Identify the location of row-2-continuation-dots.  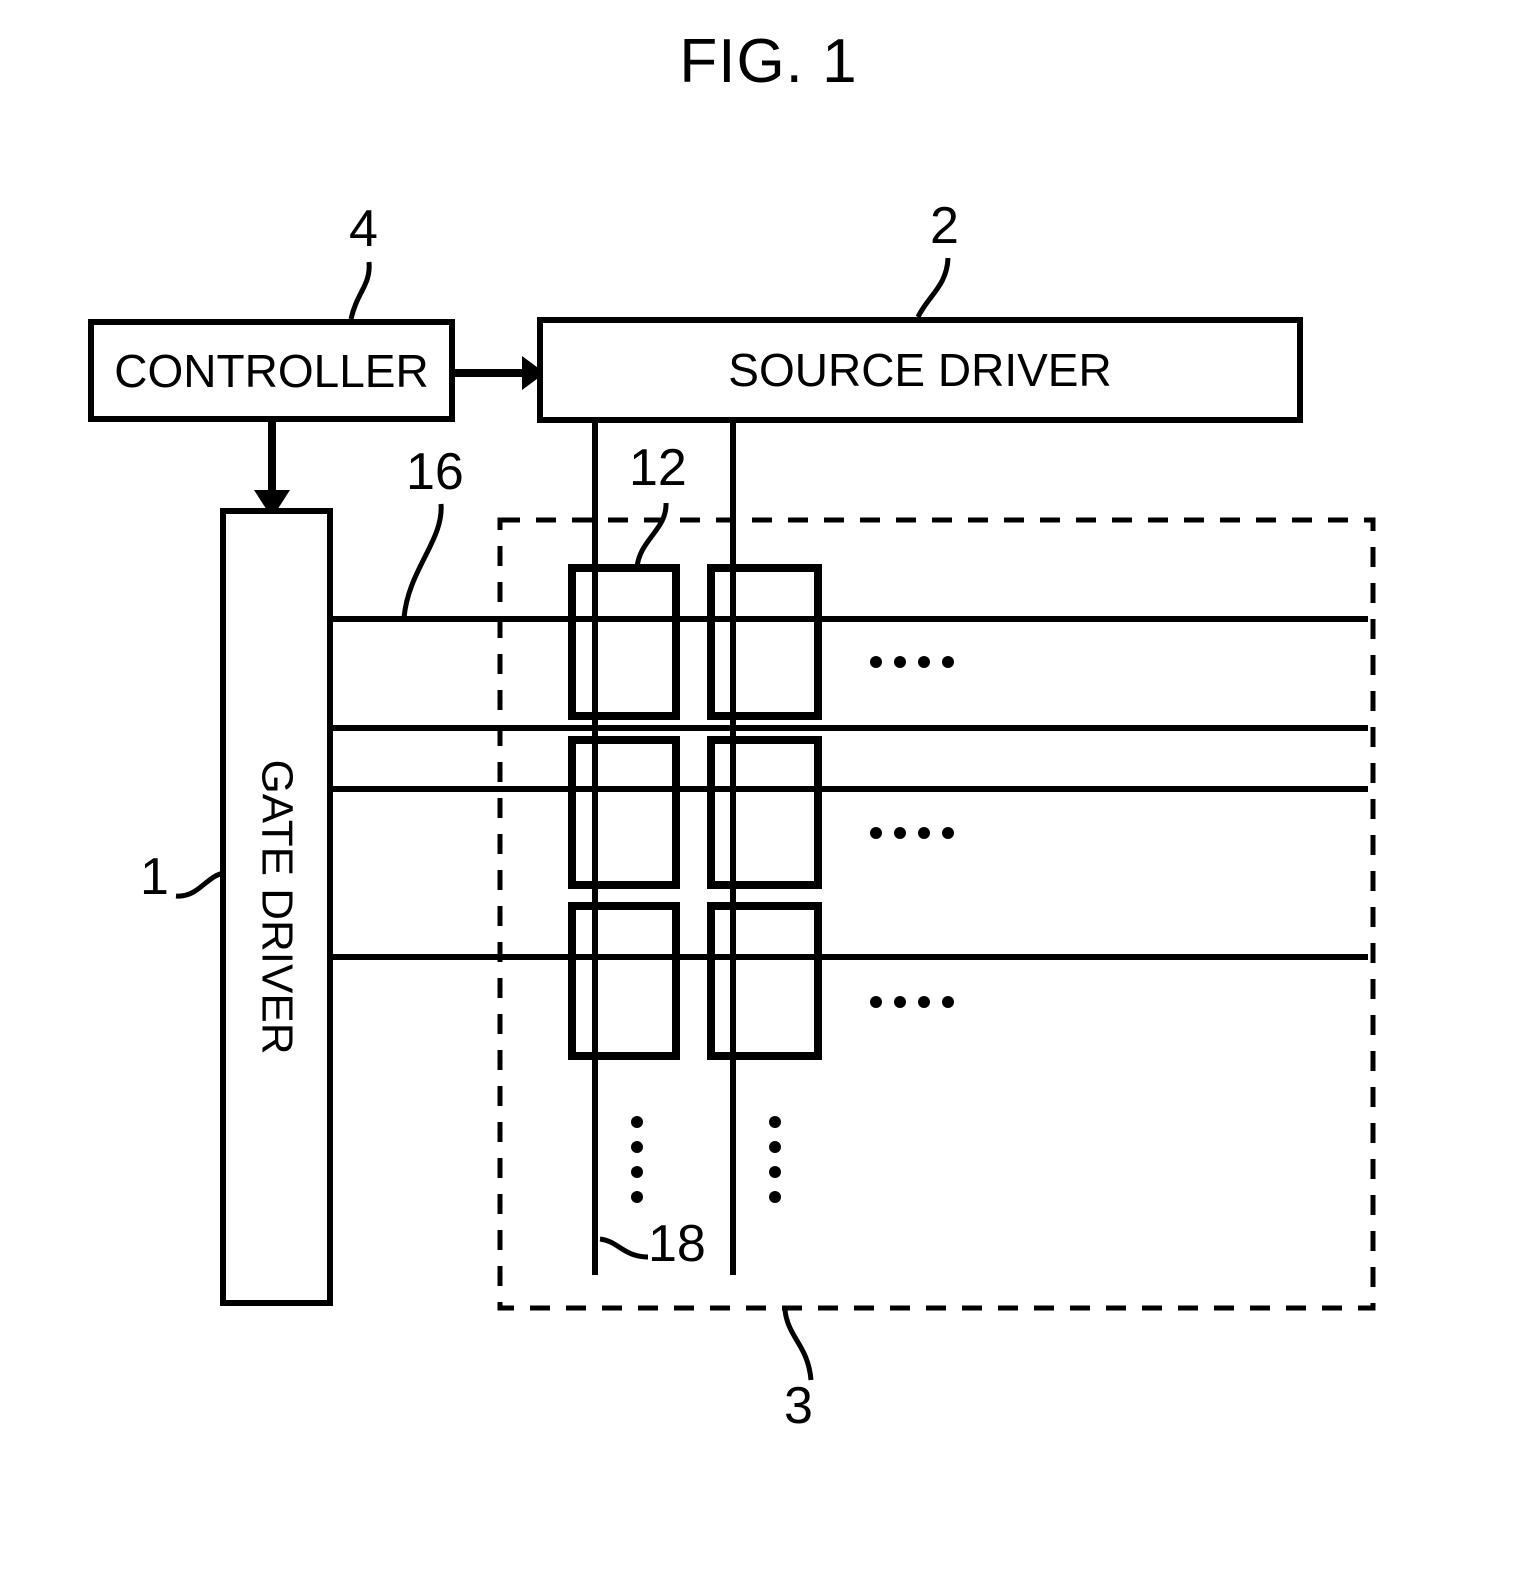
(912, 833).